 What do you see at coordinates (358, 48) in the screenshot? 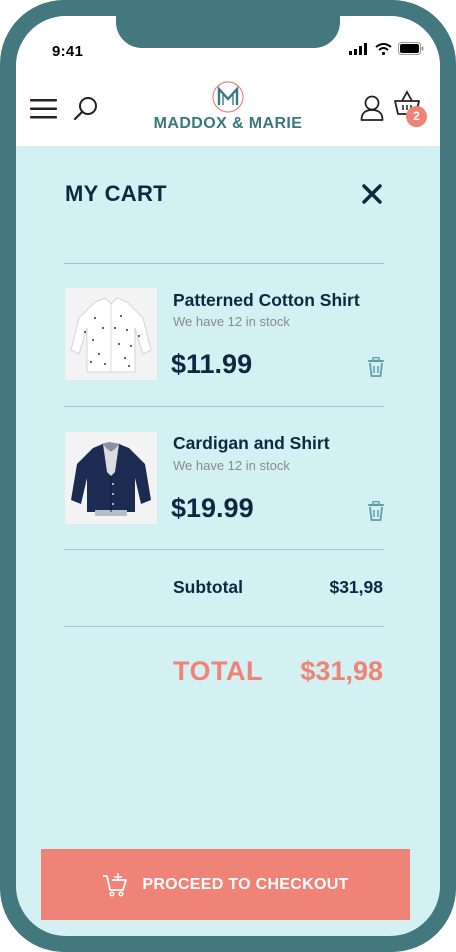
I see `signal-icon` at bounding box center [358, 48].